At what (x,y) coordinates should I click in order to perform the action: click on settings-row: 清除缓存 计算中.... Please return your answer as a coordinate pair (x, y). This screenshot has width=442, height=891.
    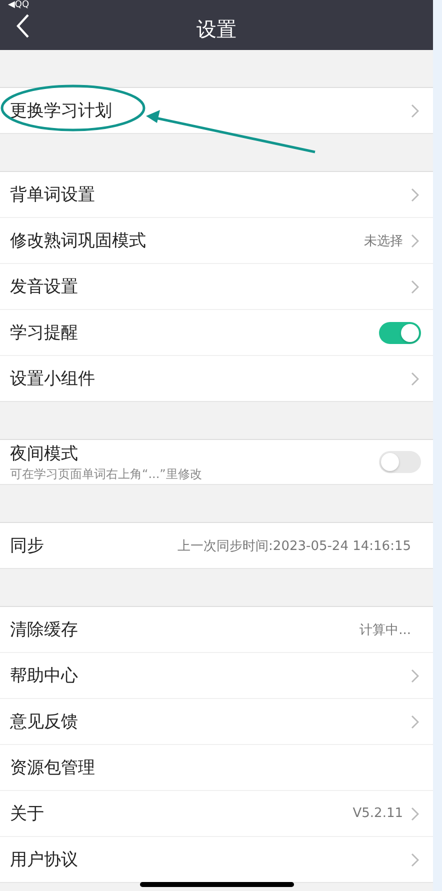
    Looking at the image, I should click on (216, 629).